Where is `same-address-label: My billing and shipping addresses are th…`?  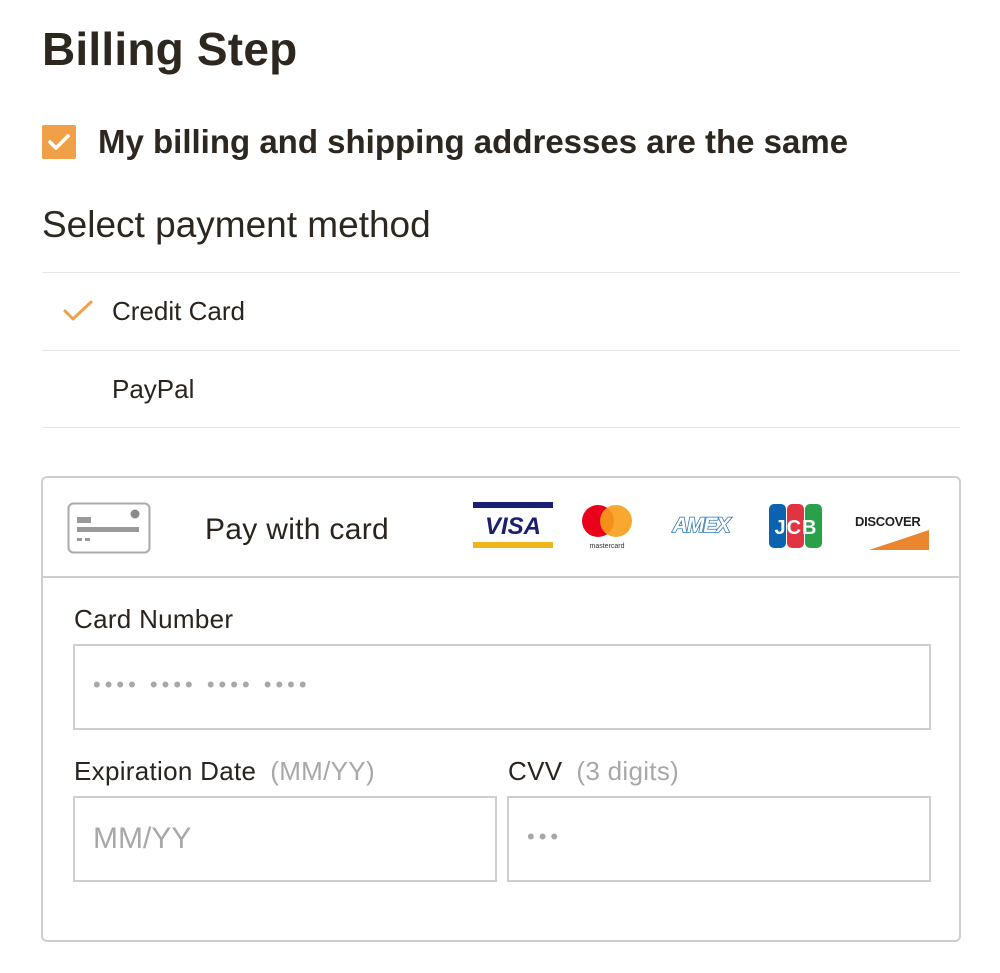 same-address-label: My billing and shipping addresses are th… is located at coordinates (473, 141).